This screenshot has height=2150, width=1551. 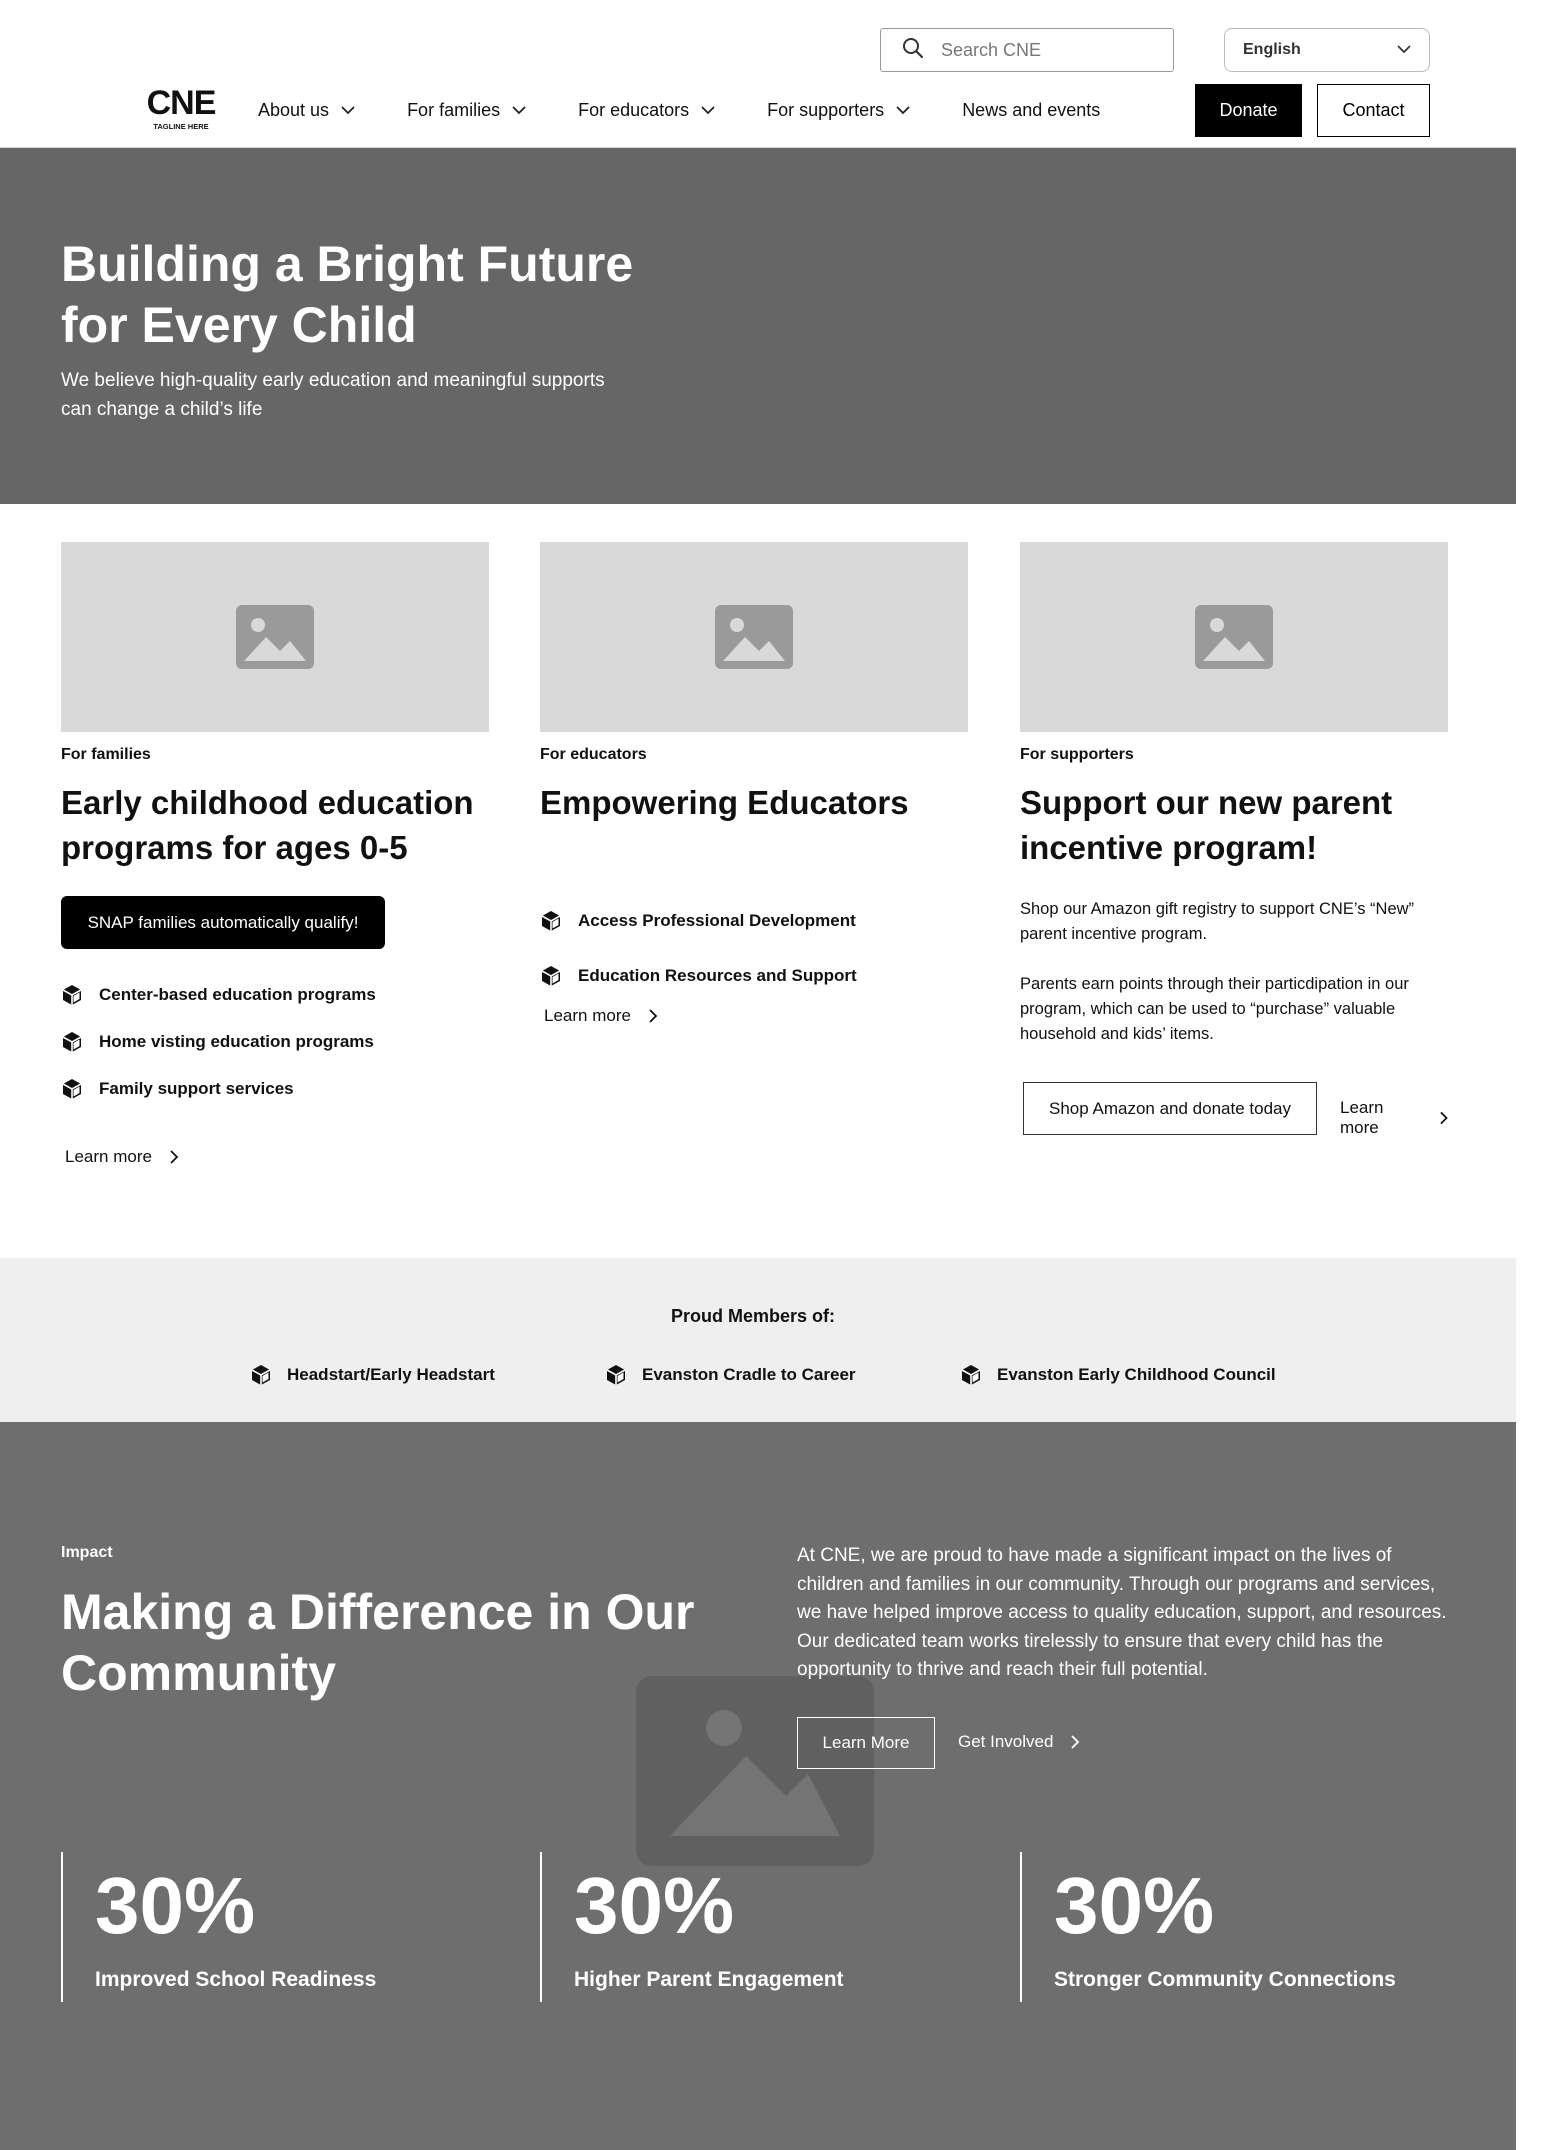 I want to click on snap-qualify-button: SNAP families automatically qualify!, so click(x=223, y=922).